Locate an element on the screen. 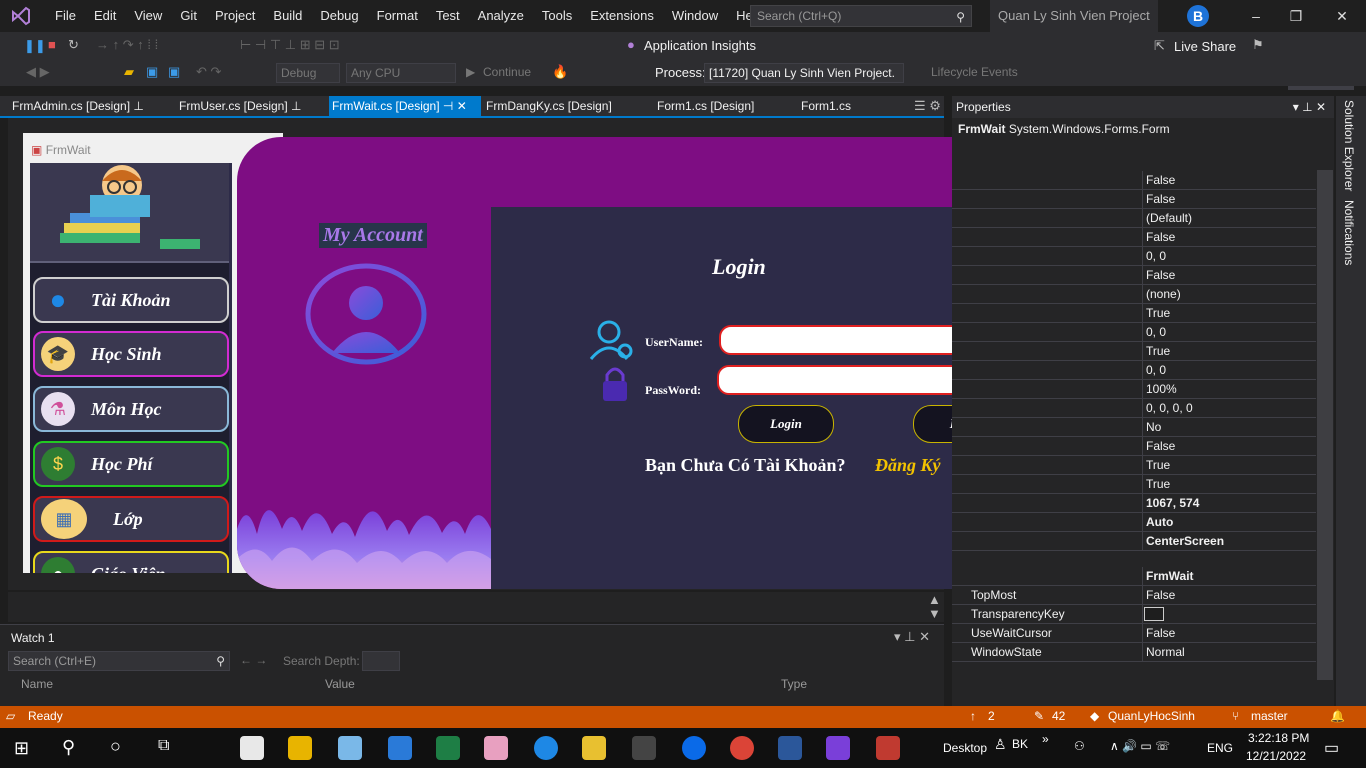 This screenshot has height=768, width=1366. menu-edit: Edit is located at coordinates (105, 16).